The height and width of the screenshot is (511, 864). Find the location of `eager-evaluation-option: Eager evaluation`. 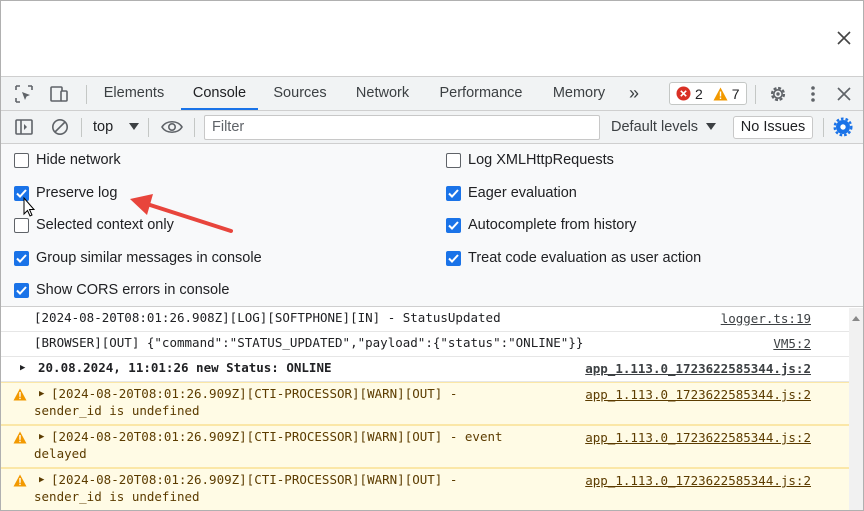

eager-evaluation-option: Eager evaluation is located at coordinates (511, 193).